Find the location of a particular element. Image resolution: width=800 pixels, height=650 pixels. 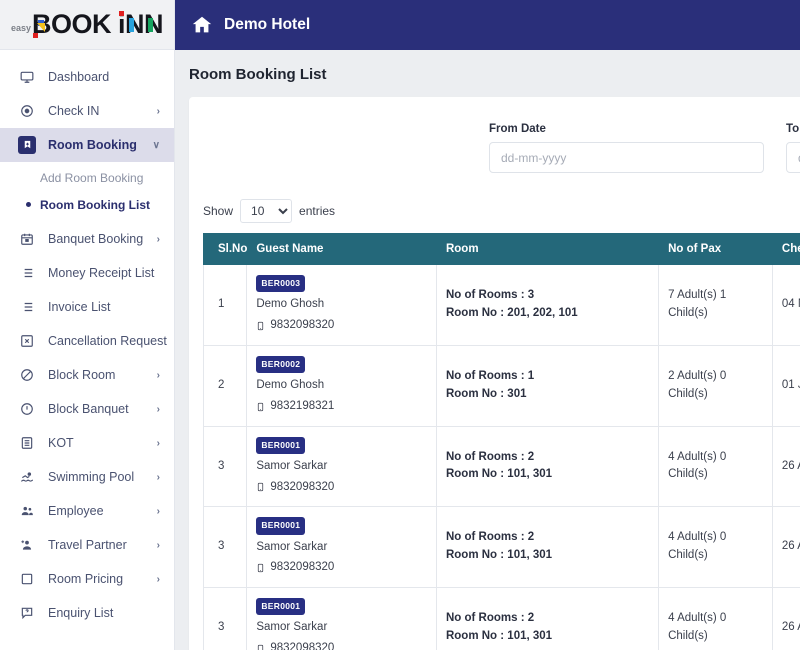

column-header-sl-no: Sl.No is located at coordinates (224, 249).